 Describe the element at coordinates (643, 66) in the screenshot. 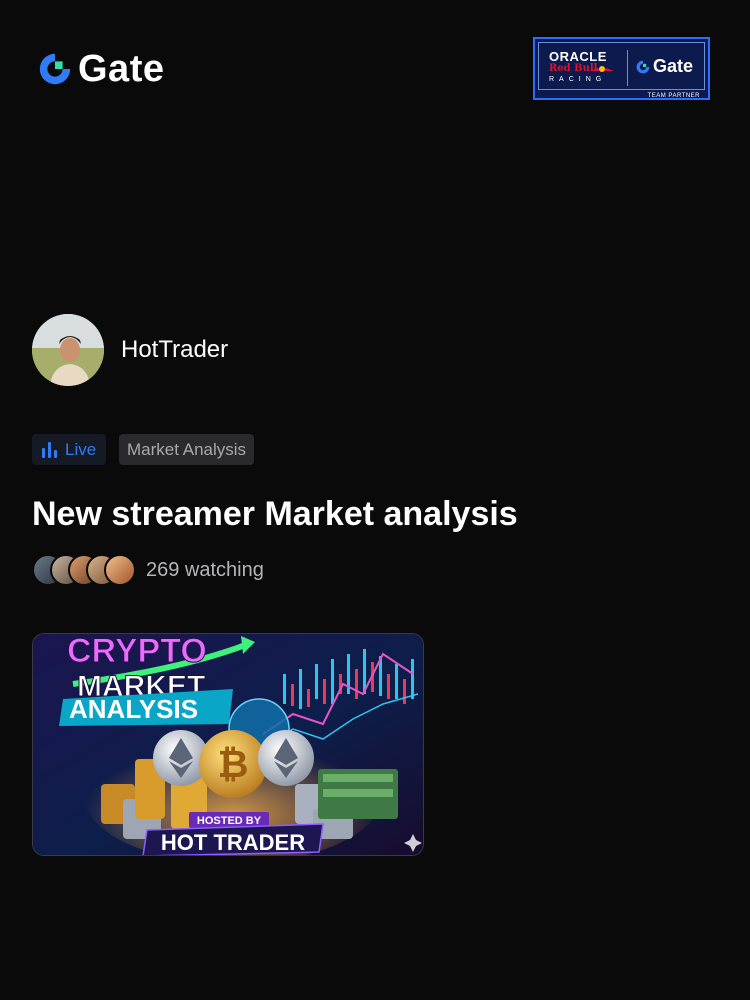

I see `gate-logo-small-icon` at that location.